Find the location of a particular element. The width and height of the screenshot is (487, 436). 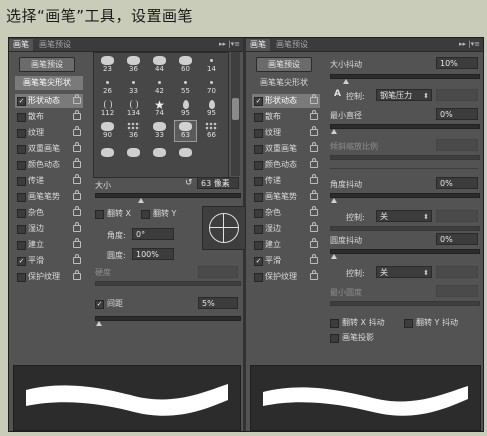

brush-tip-selected: 63 is located at coordinates (185, 131).